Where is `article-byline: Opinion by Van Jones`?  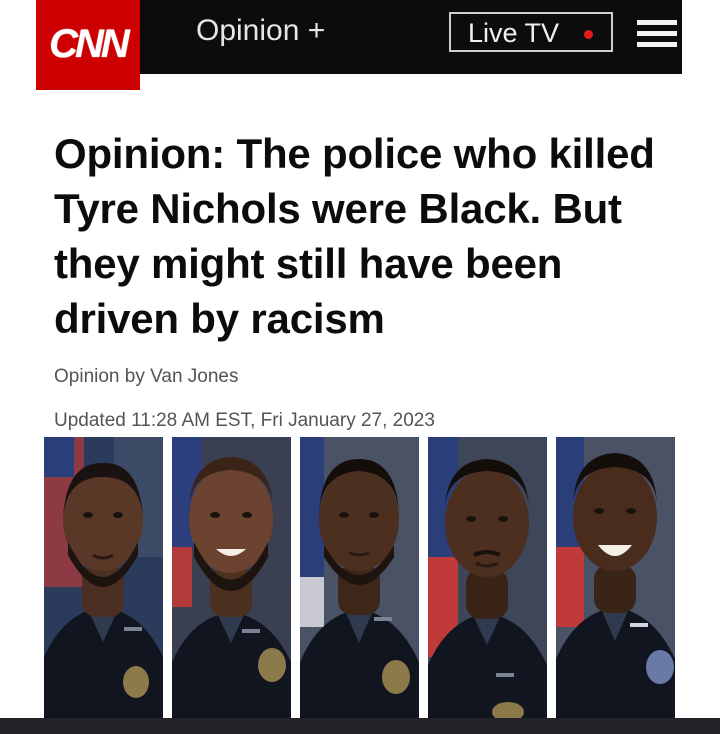
article-byline: Opinion by Van Jones is located at coordinates (146, 377).